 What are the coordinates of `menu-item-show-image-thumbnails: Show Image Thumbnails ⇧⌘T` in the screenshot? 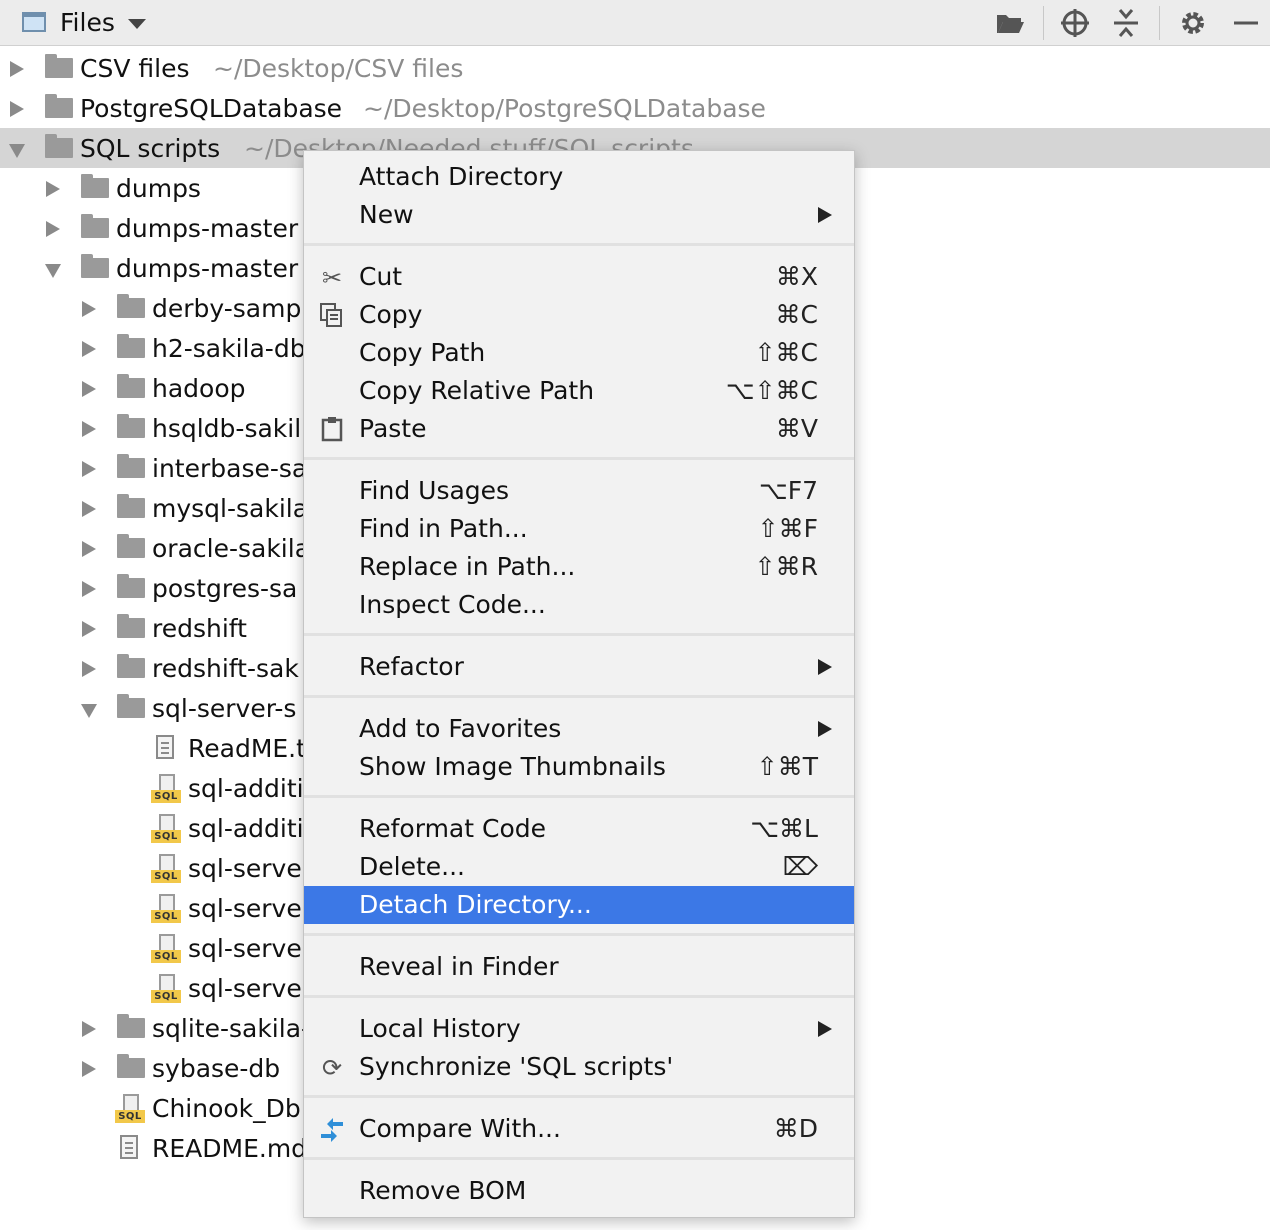 It's located at (579, 767).